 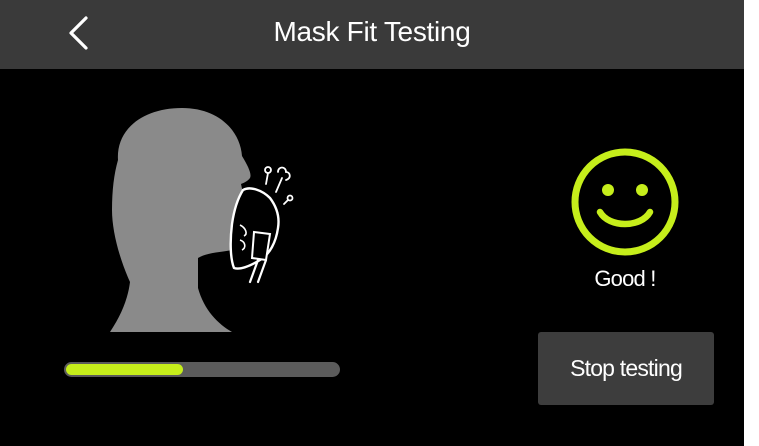 What do you see at coordinates (626, 368) in the screenshot?
I see `stop-testing-button: Stop testing` at bounding box center [626, 368].